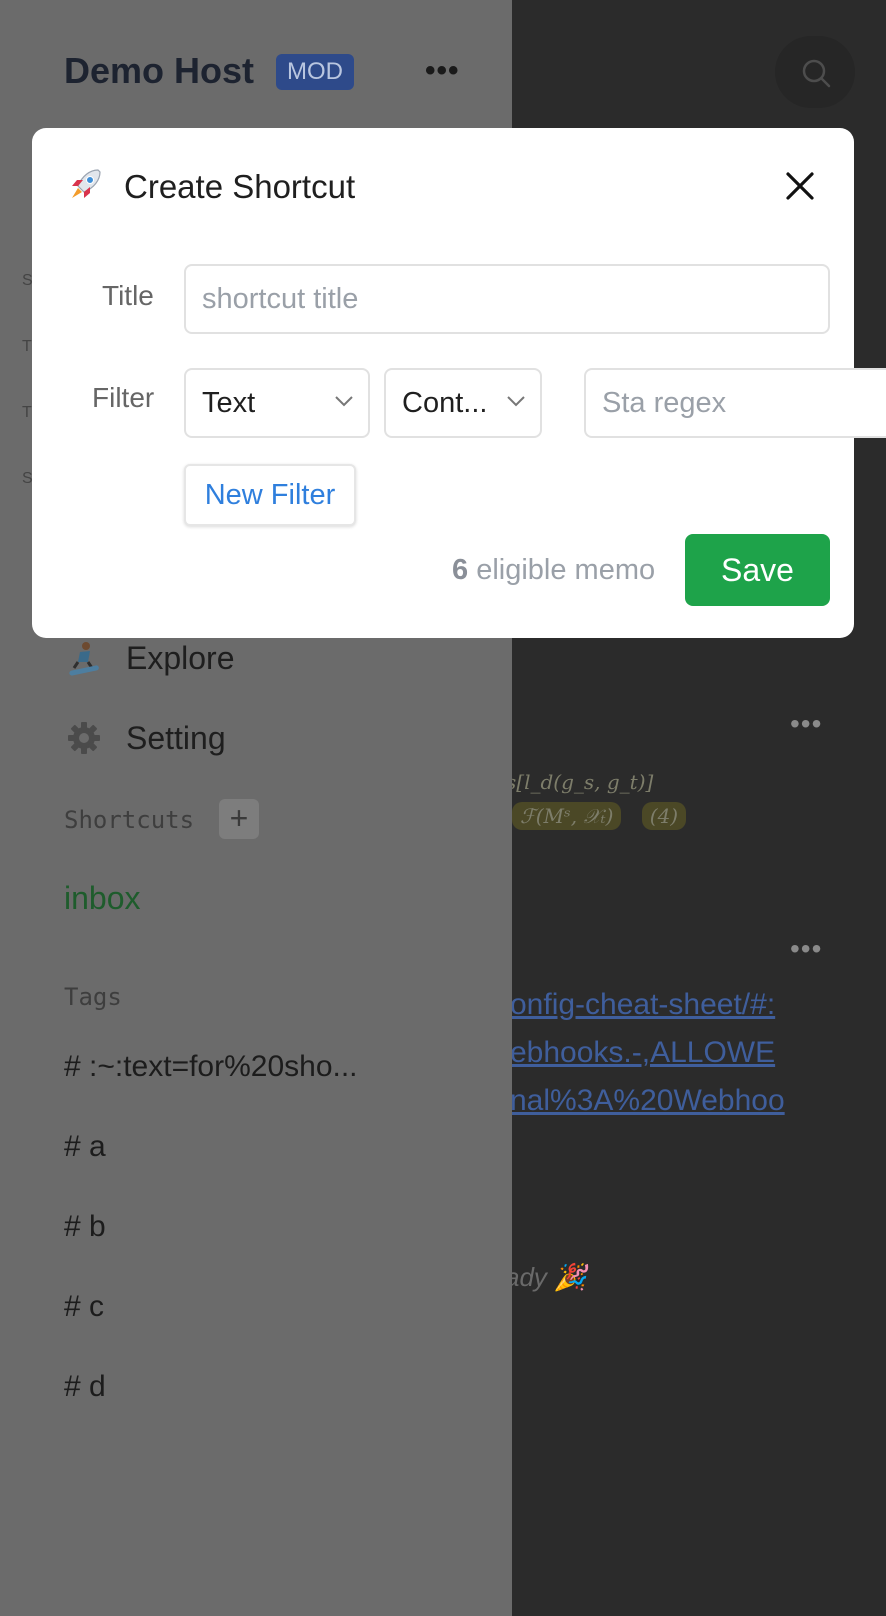  What do you see at coordinates (239, 819) in the screenshot?
I see `add-shortcut-button: +` at bounding box center [239, 819].